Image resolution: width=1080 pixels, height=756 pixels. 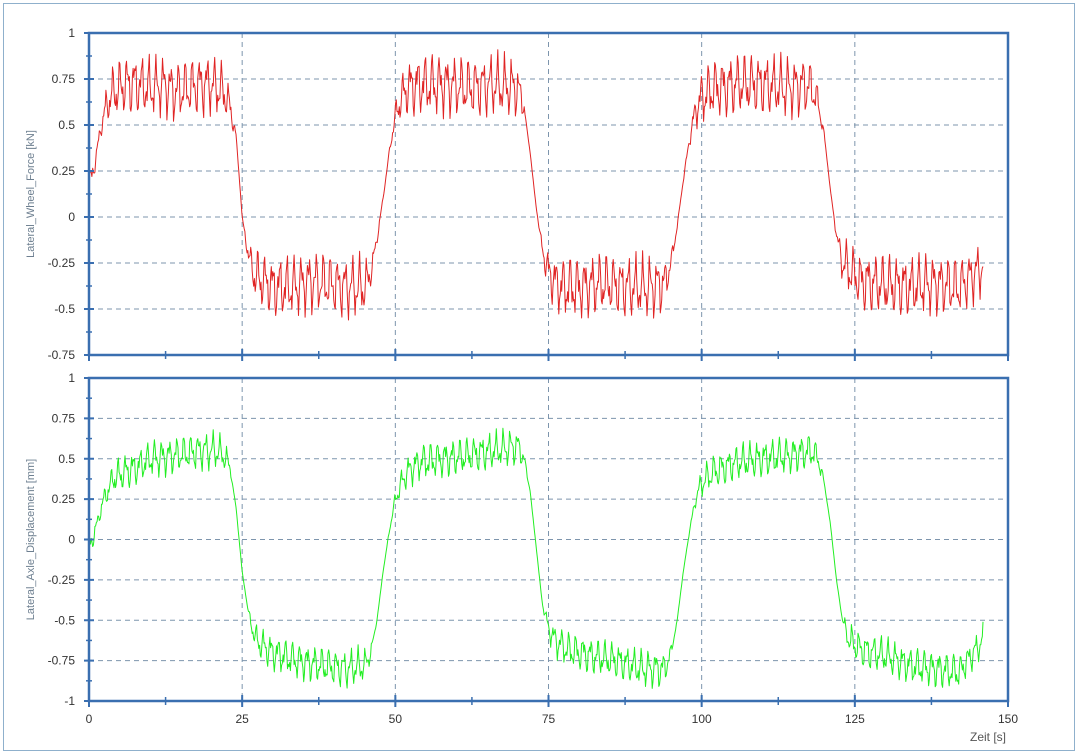 I want to click on x-tick-label: 150, so click(x=1008, y=719).